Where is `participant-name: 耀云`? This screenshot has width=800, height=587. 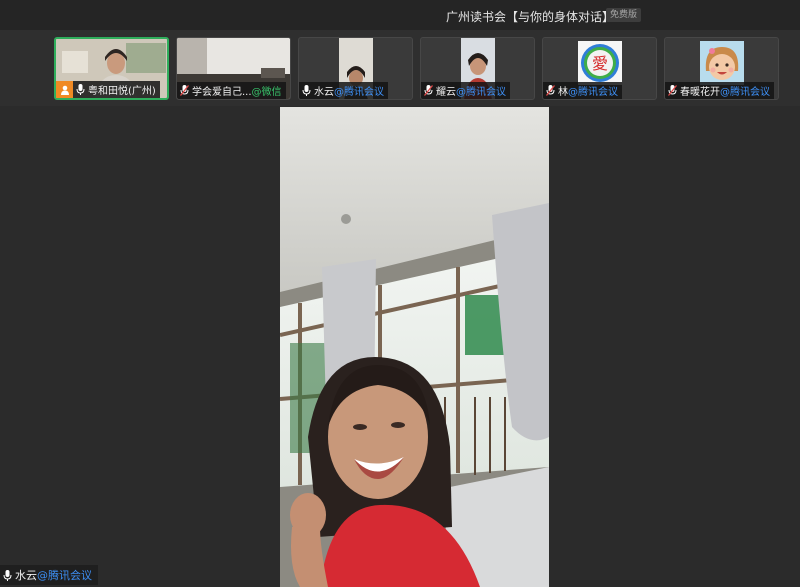 participant-name: 耀云 is located at coordinates (446, 92).